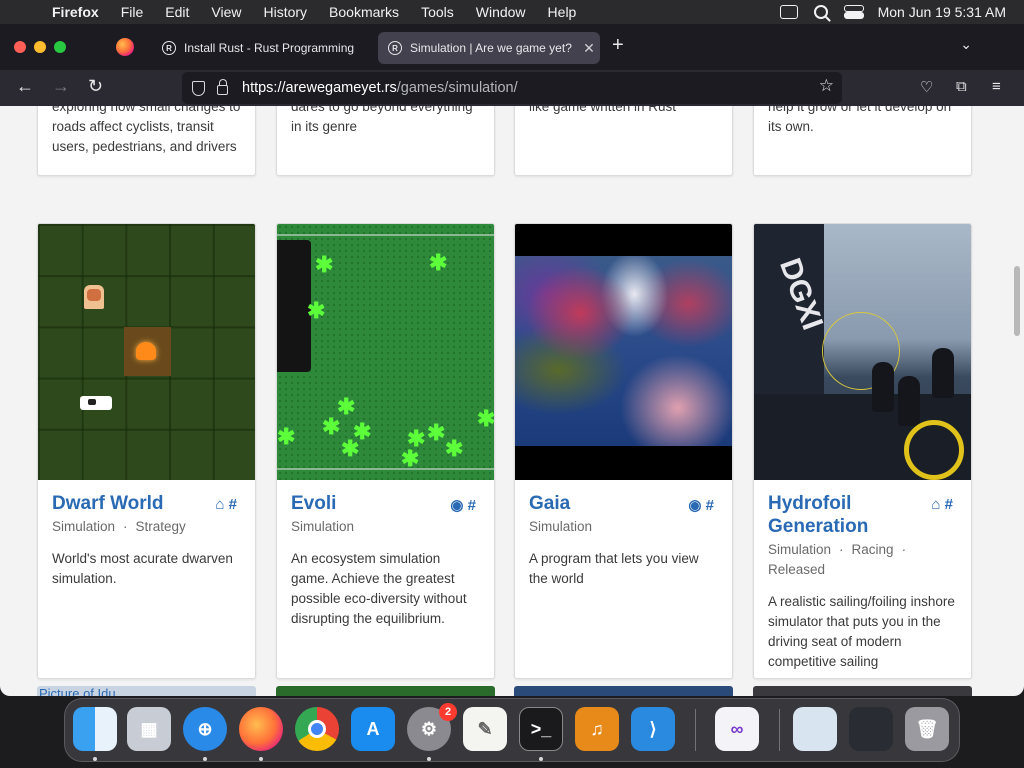 This screenshot has height=768, width=1024. Describe the element at coordinates (562, 12) in the screenshot. I see `menu-help: Help` at that location.